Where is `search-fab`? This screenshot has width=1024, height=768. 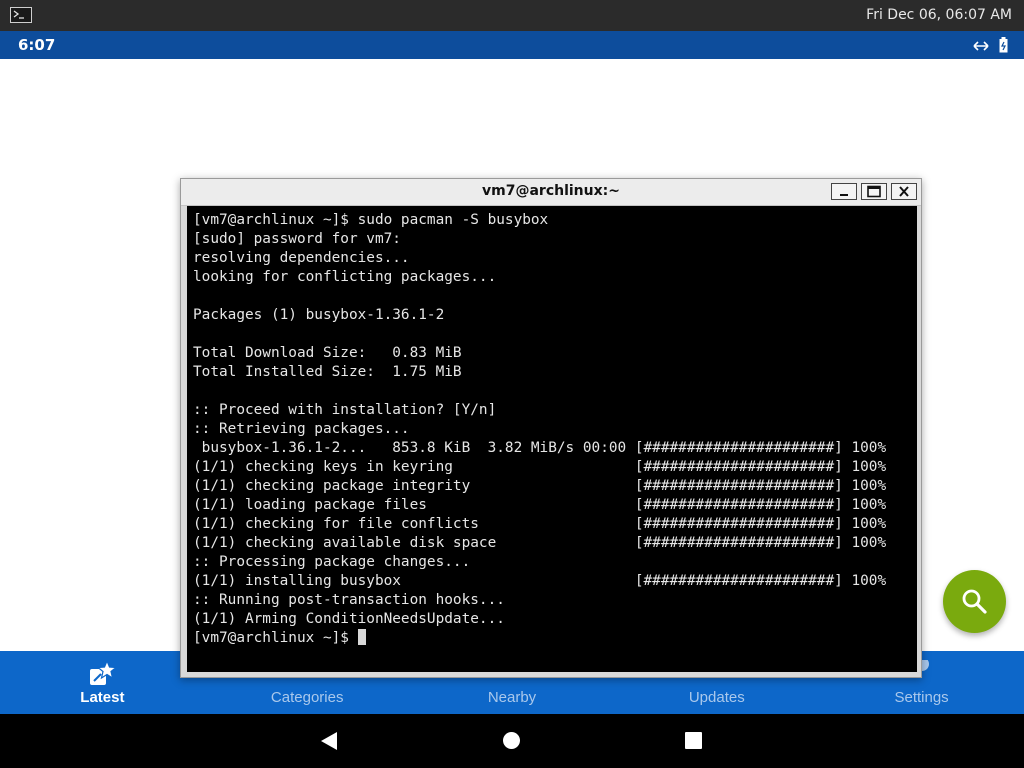
search-fab is located at coordinates (974, 601).